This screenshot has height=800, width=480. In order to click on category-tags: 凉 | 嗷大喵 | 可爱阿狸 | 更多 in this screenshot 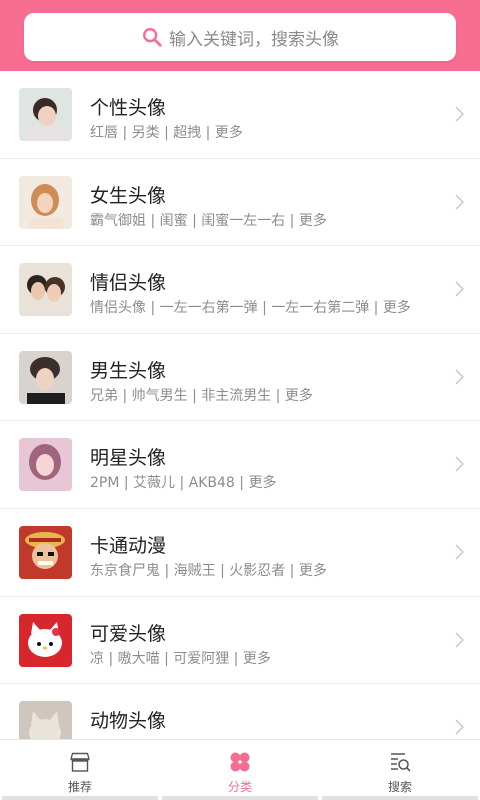, I will do `click(180, 658)`.